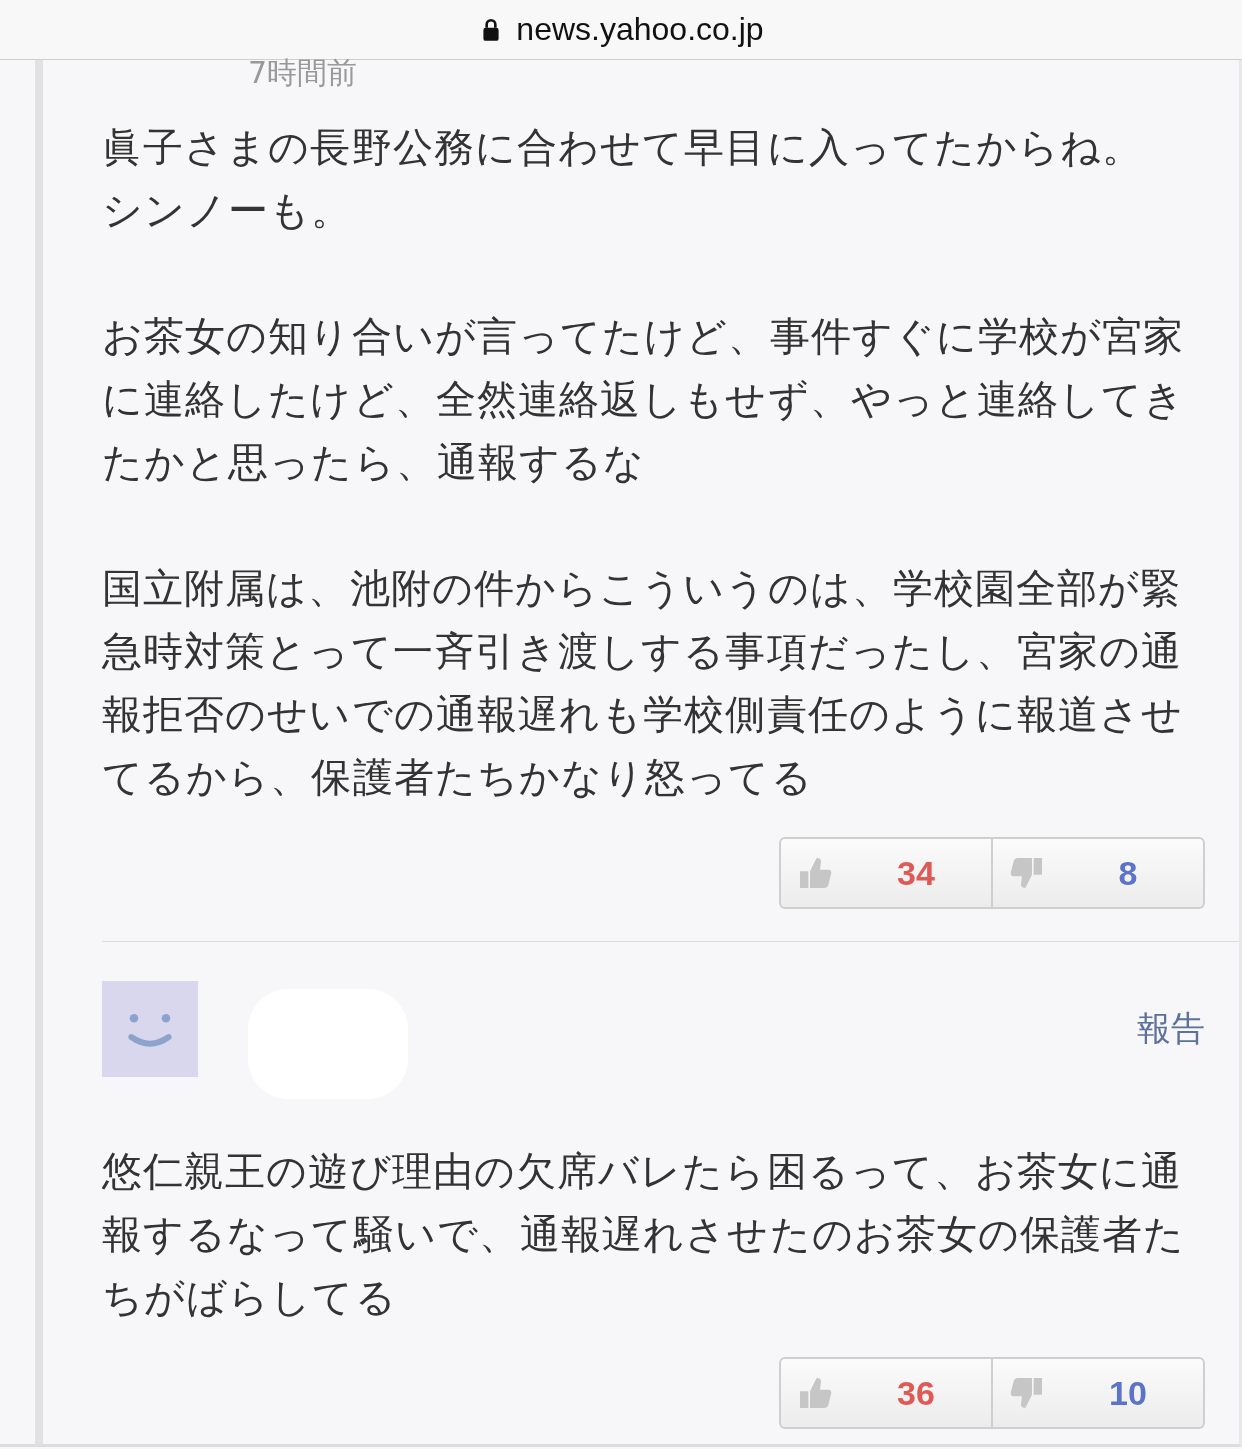 The height and width of the screenshot is (1449, 1242). What do you see at coordinates (1098, 873) in the screenshot?
I see `dislike-button: 8` at bounding box center [1098, 873].